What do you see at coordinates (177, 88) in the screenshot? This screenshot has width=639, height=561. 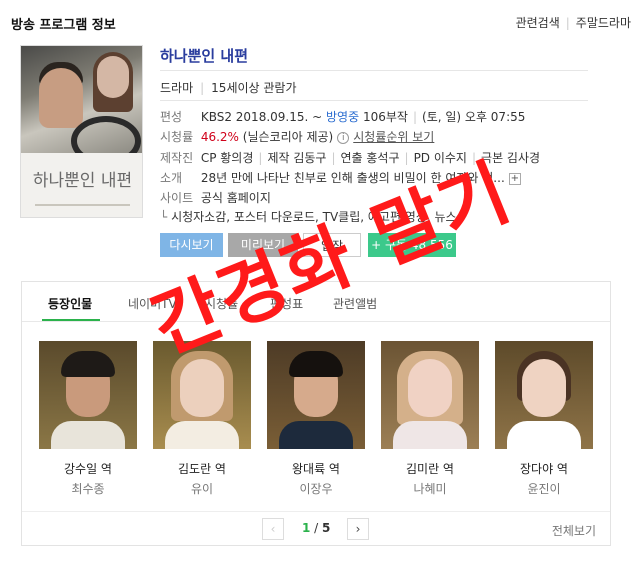 I see `genre: 드라마` at bounding box center [177, 88].